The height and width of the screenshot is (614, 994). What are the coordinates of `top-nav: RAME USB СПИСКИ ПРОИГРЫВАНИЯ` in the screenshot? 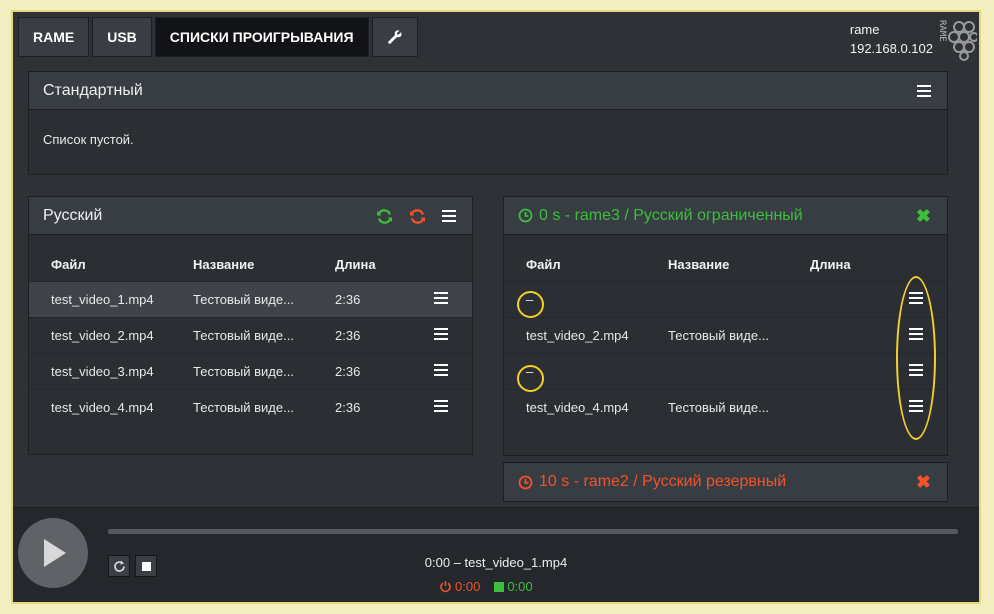 It's located at (218, 38).